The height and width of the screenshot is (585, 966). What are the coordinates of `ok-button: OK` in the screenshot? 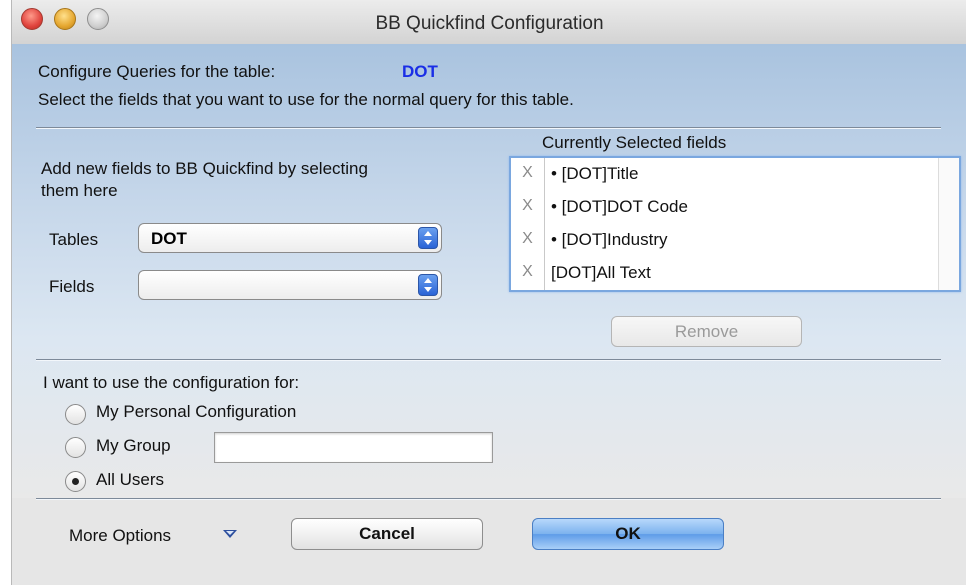 It's located at (628, 534).